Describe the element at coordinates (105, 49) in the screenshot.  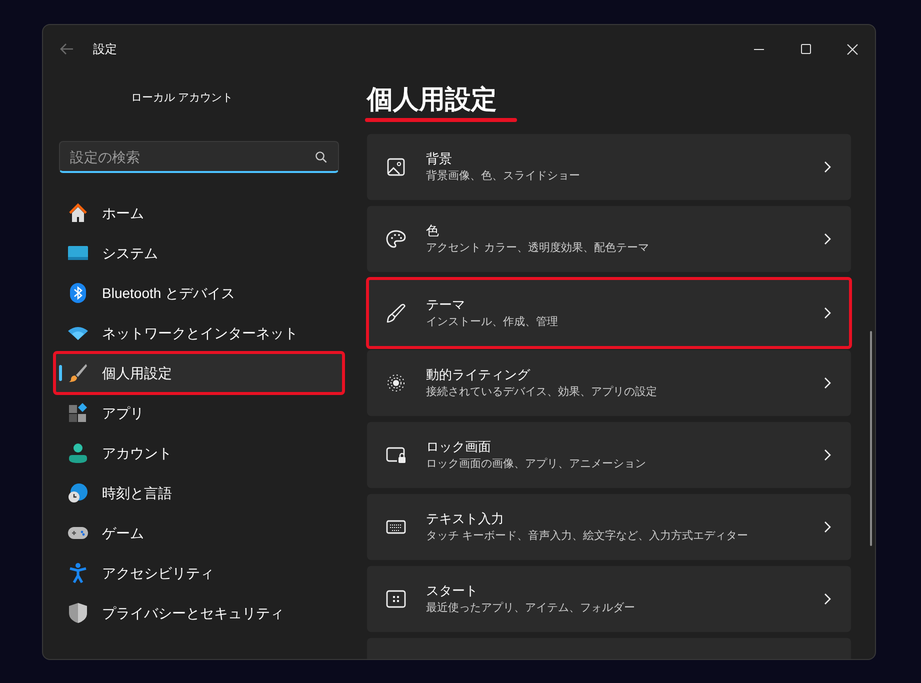
I see `window-title: 設定` at that location.